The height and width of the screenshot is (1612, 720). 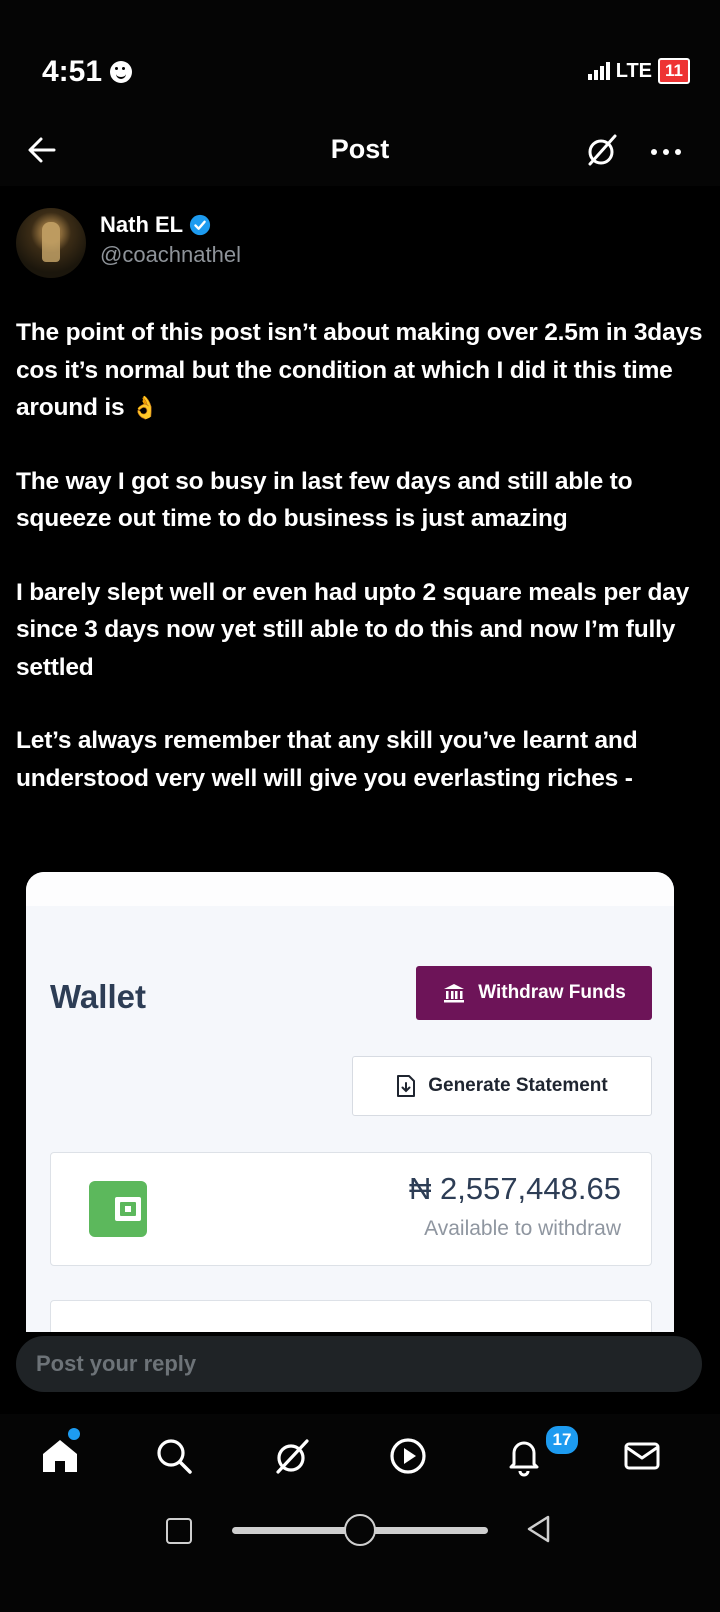 I want to click on wallet-balance-caption: Available to withdraw, so click(x=522, y=1228).